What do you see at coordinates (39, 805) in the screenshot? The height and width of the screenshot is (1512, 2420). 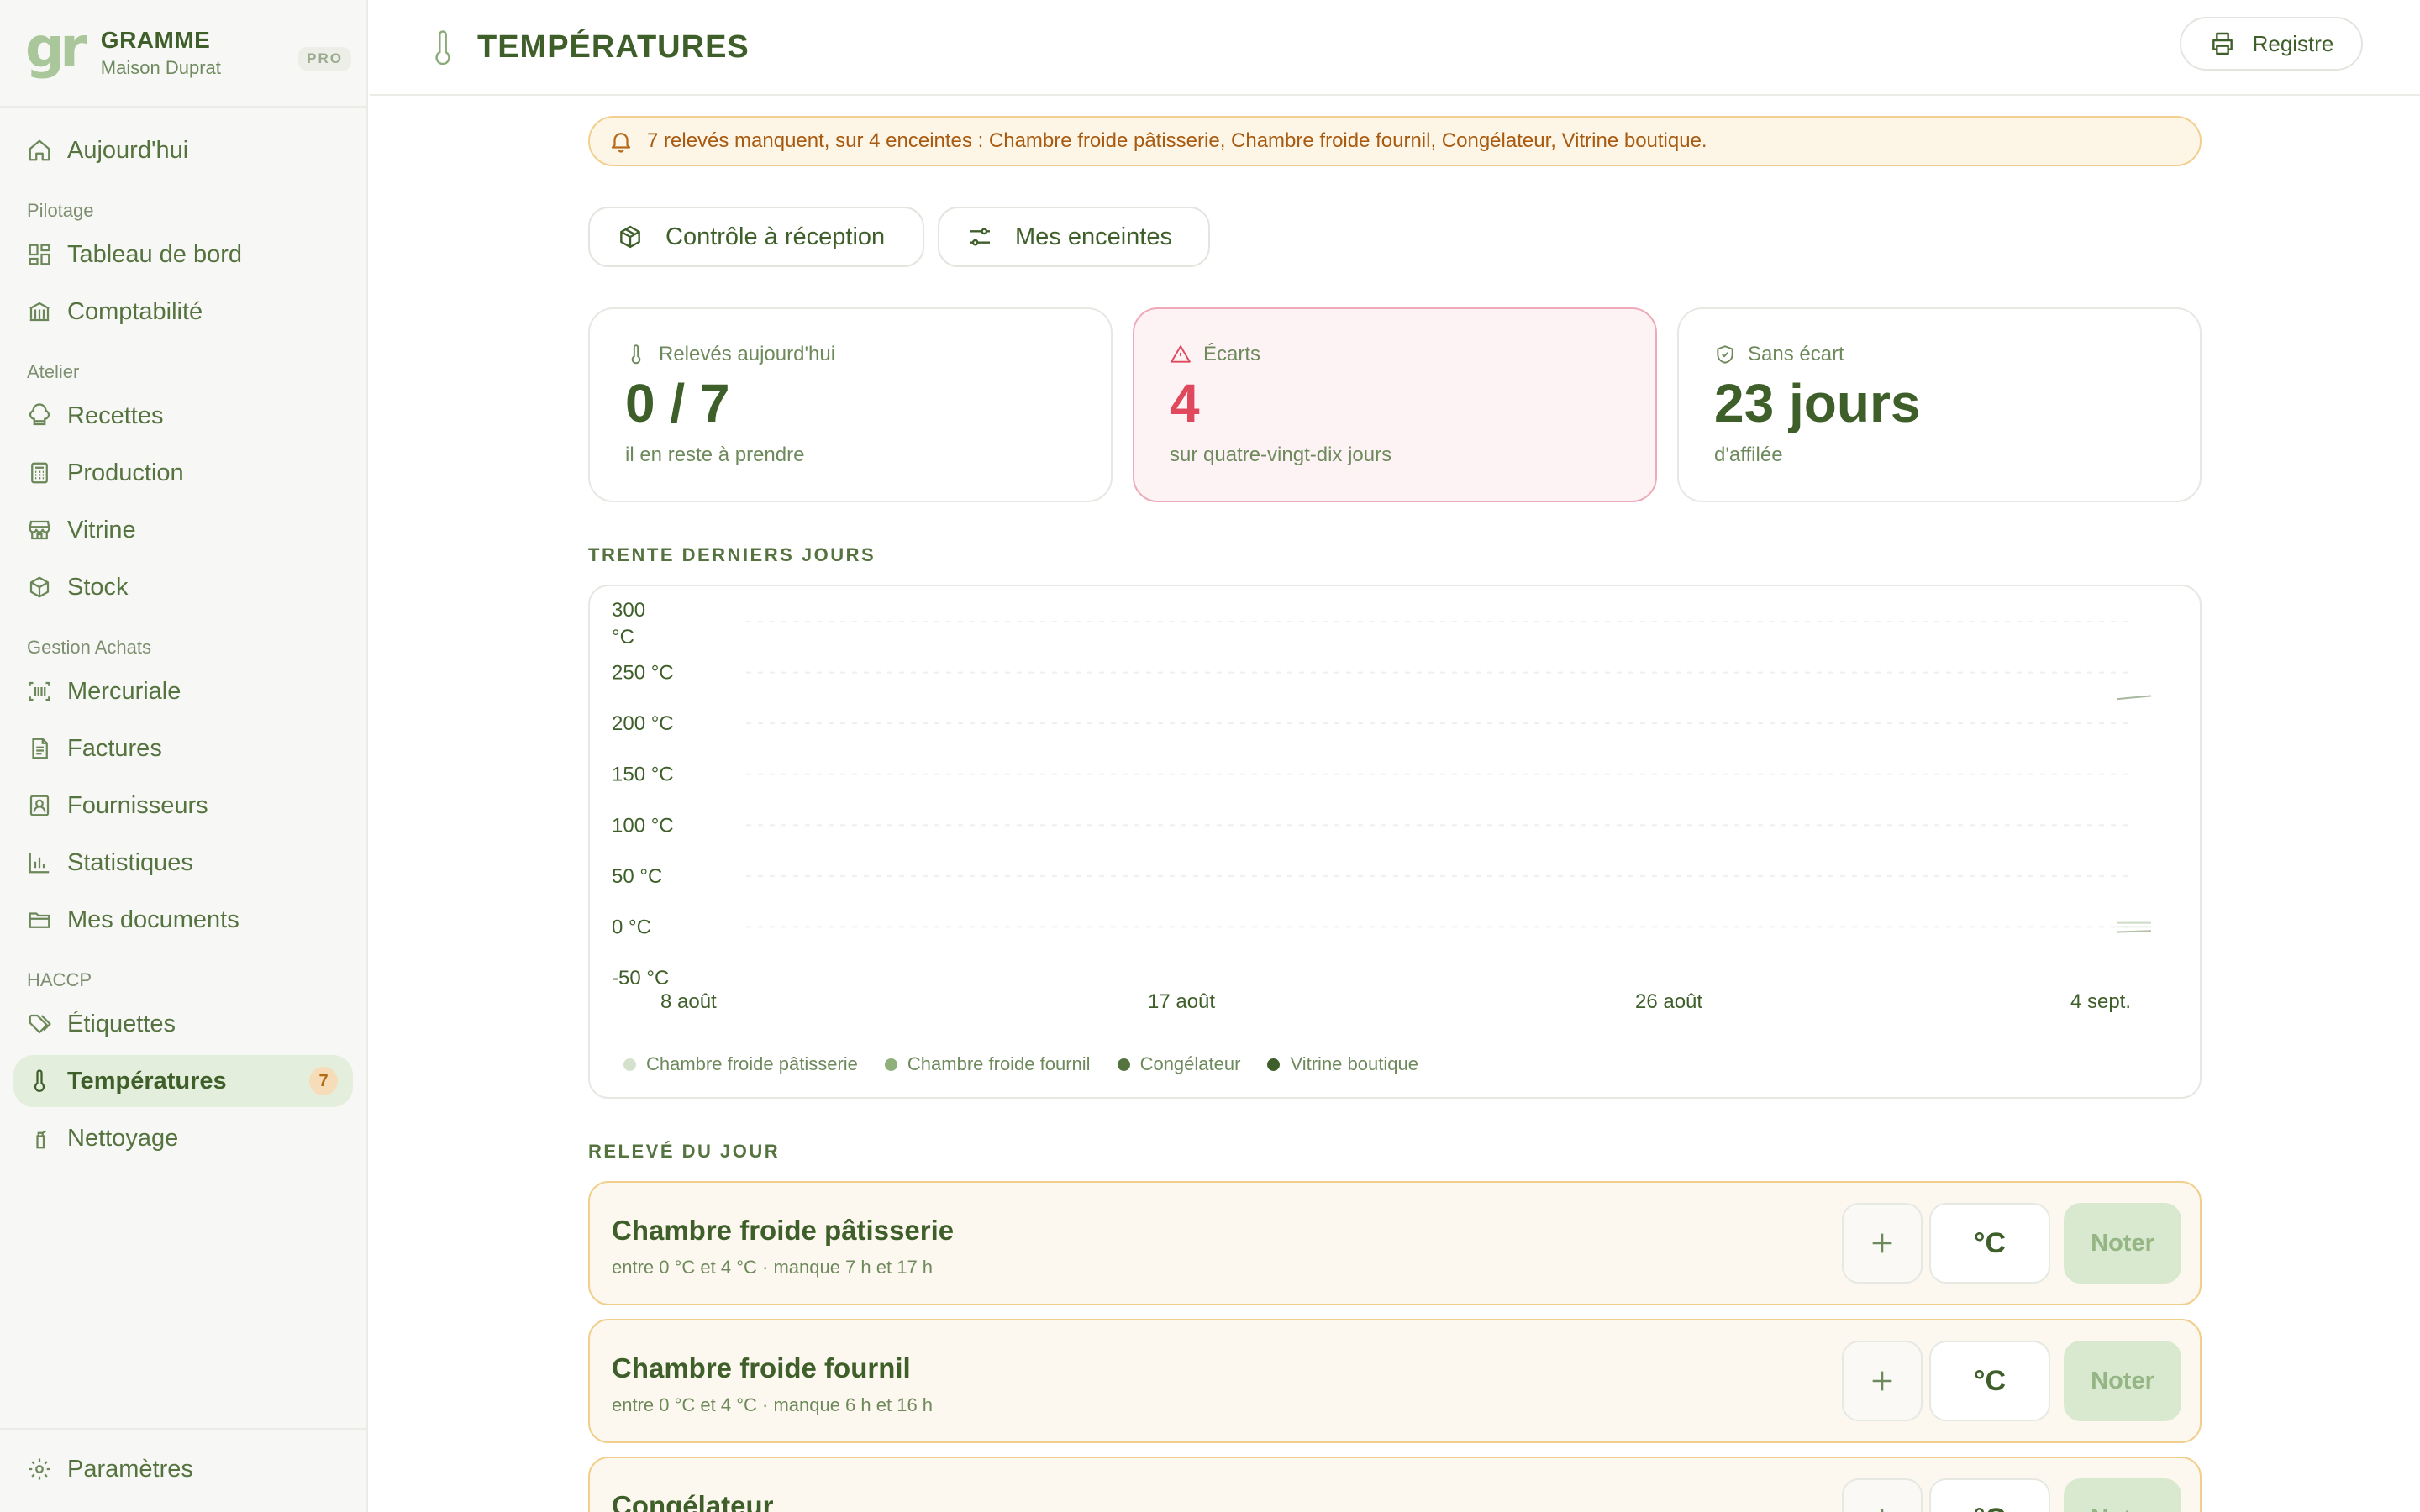 I see `contact-icon` at bounding box center [39, 805].